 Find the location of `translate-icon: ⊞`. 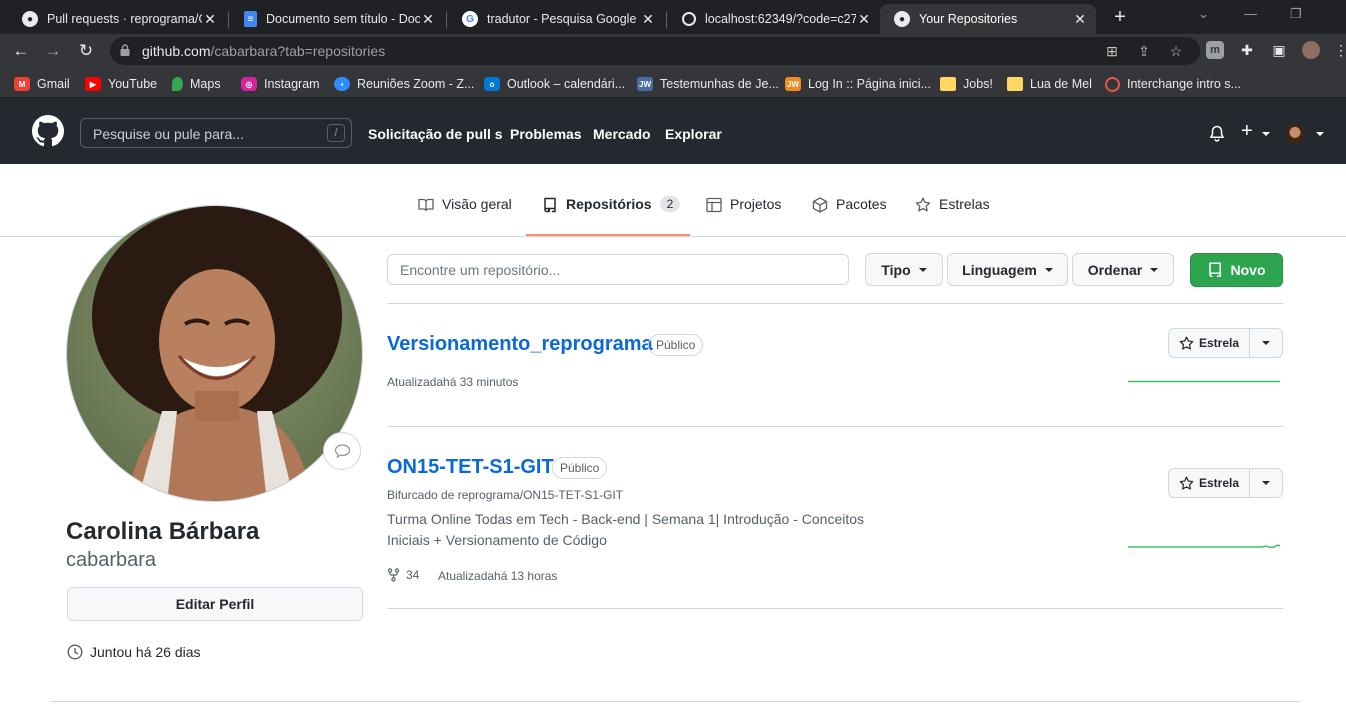

translate-icon: ⊞ is located at coordinates (1112, 51).